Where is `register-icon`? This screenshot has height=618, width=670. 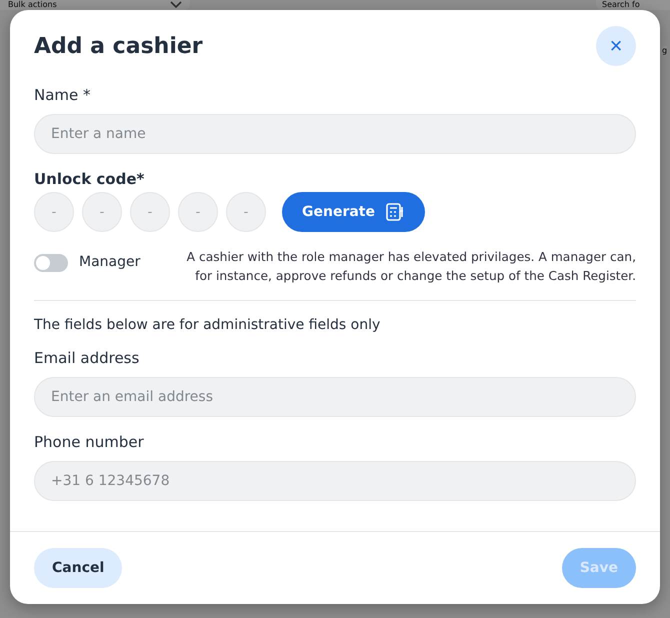
register-icon is located at coordinates (395, 212).